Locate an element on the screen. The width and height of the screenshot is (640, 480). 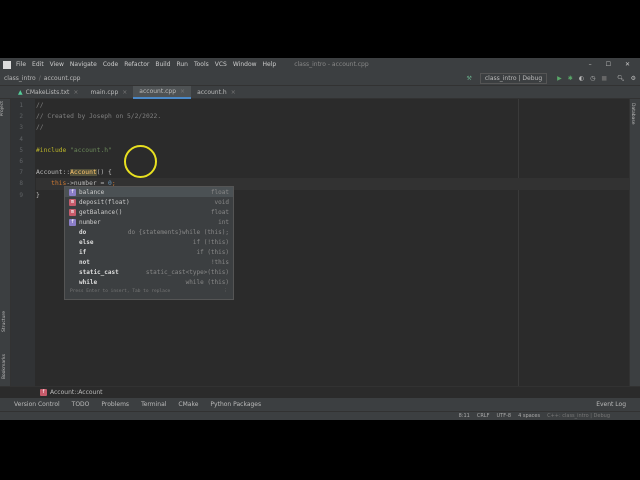
todo-button: TODO is located at coordinates (81, 404).